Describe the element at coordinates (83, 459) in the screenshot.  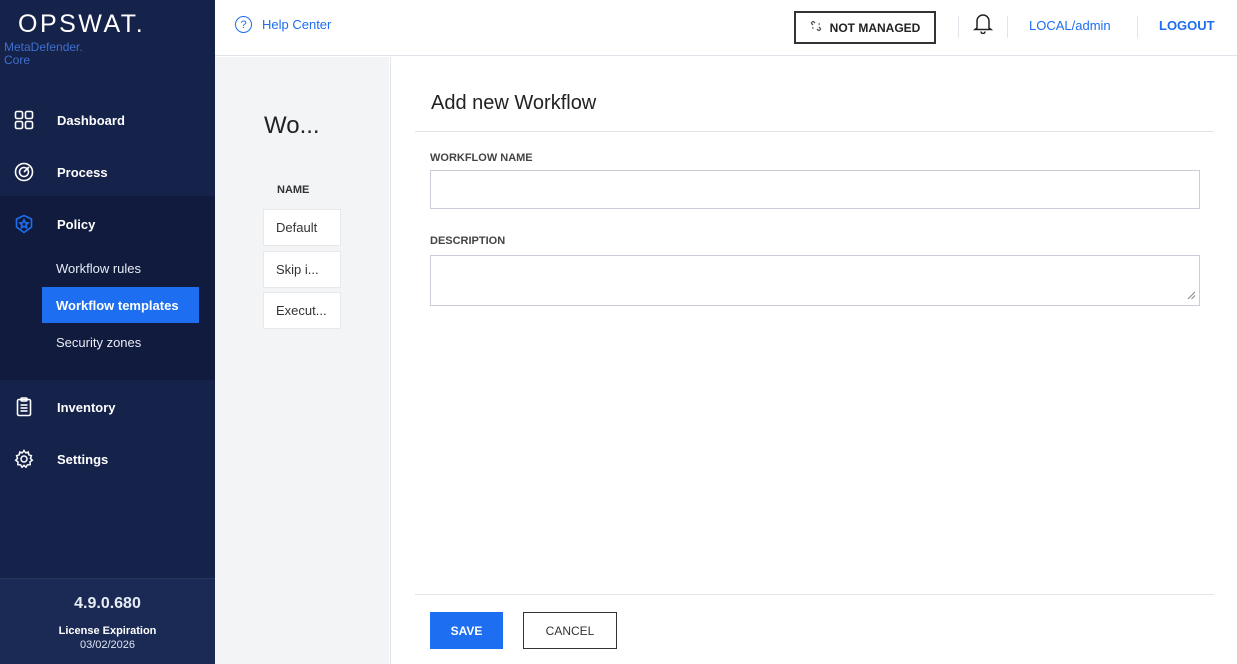
I see `nav-label-settings: Settings` at that location.